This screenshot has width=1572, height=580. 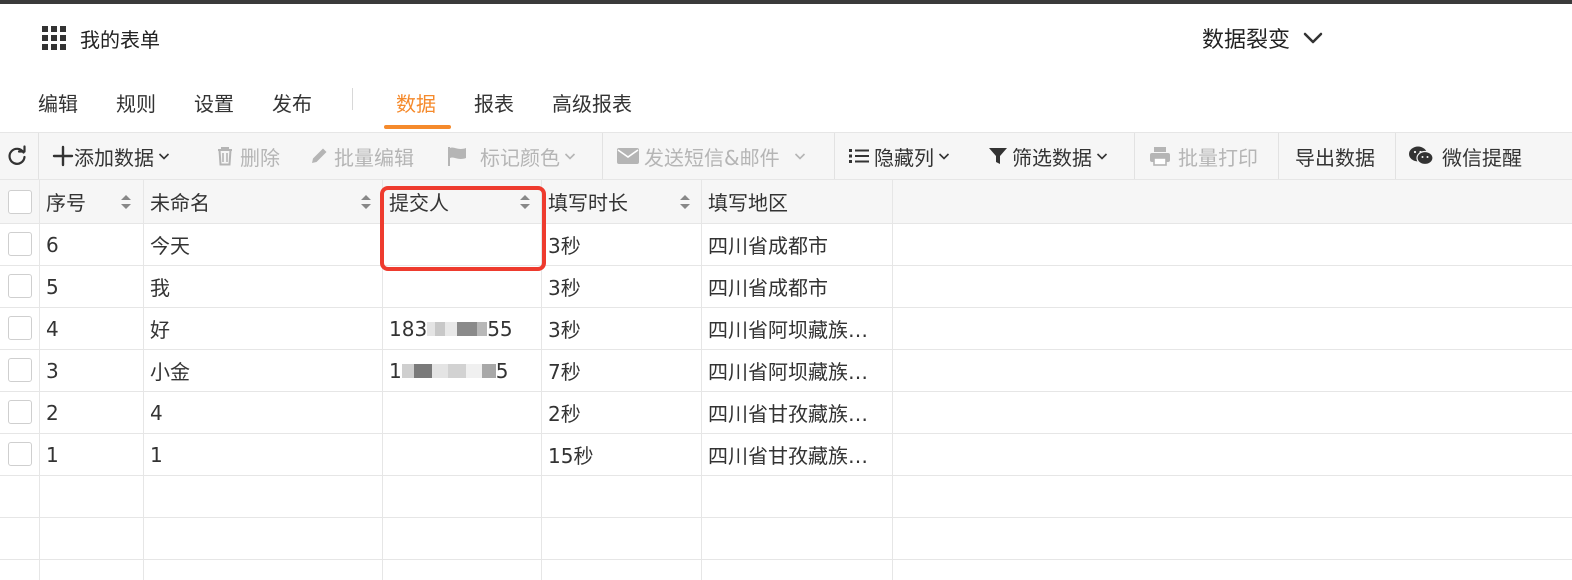 I want to click on cell-seq: 4, so click(x=52, y=328).